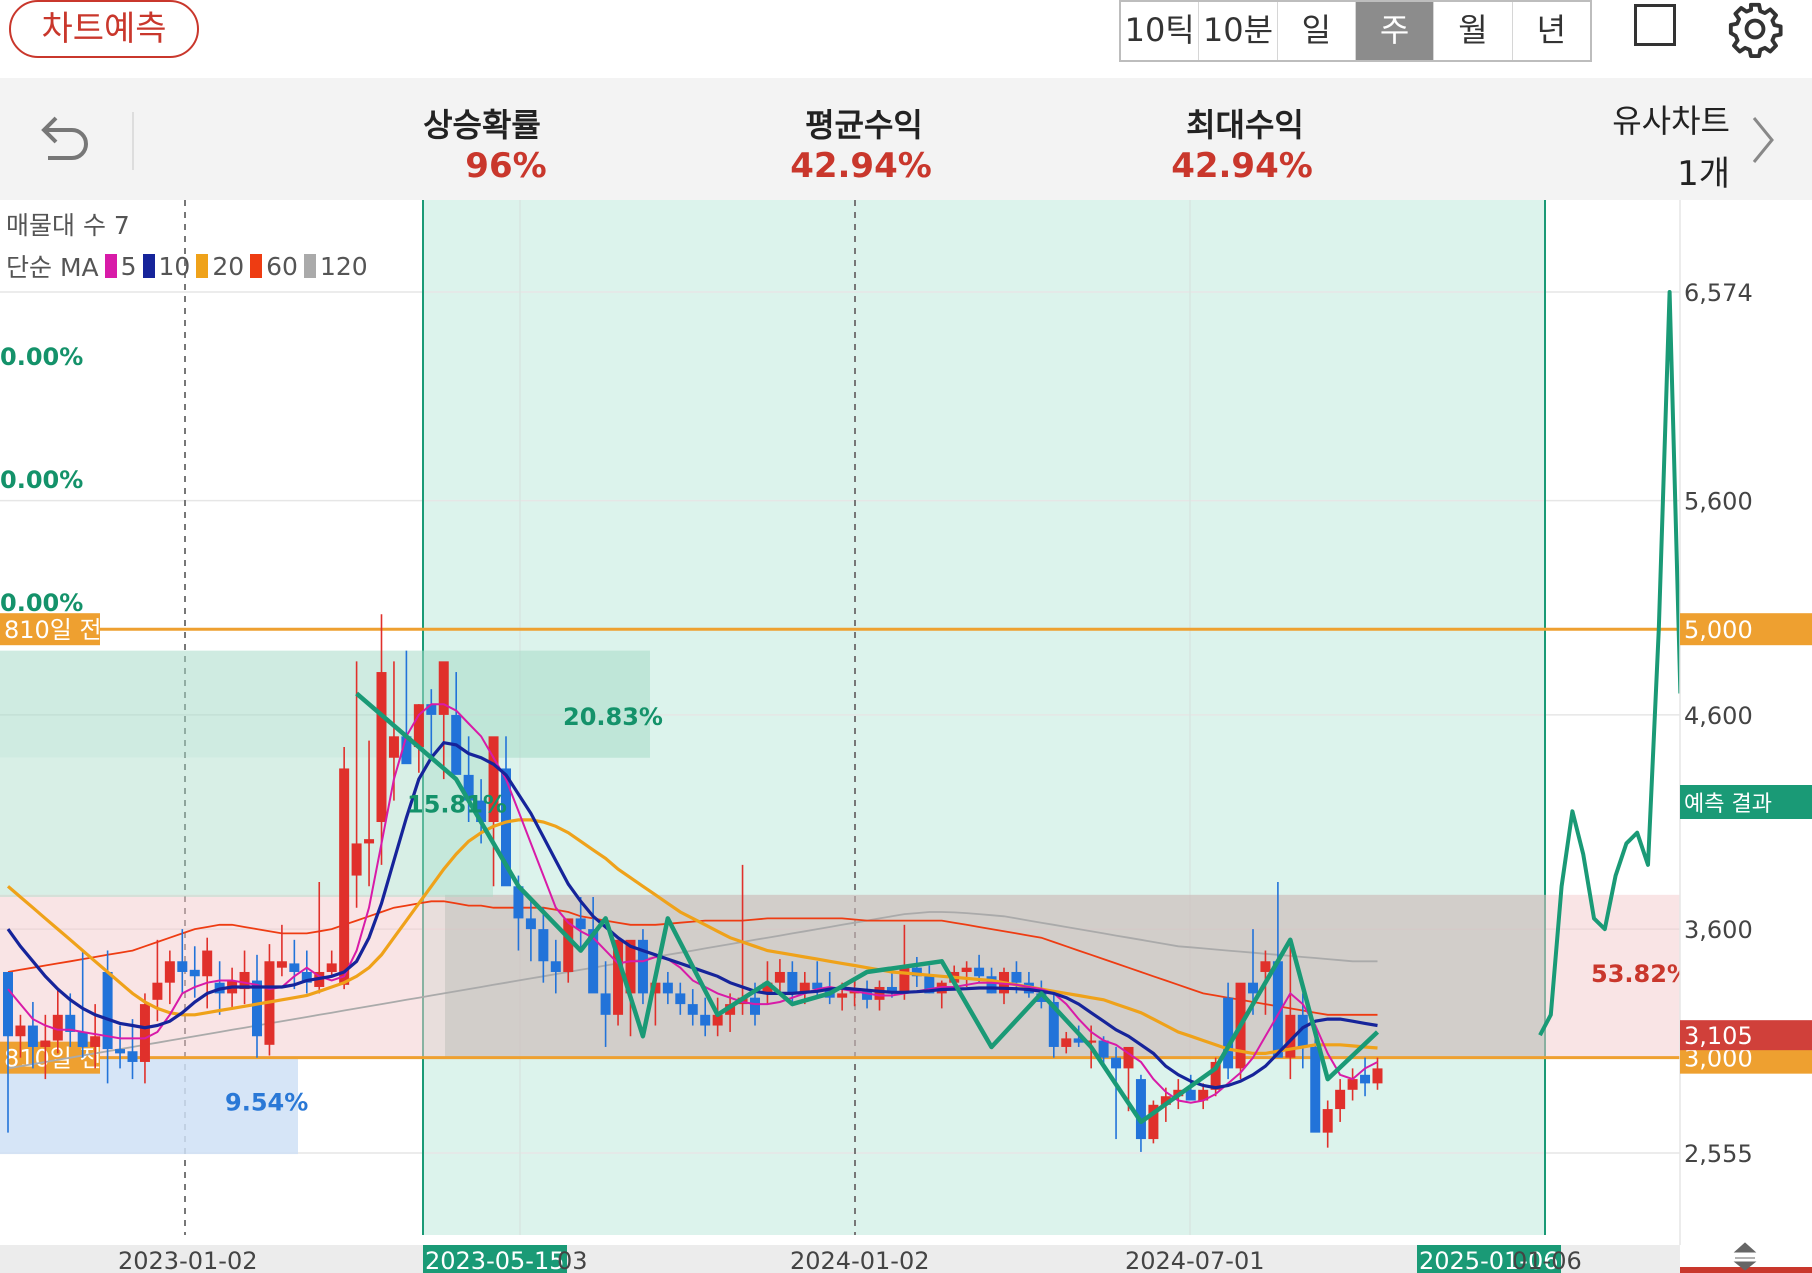  What do you see at coordinates (613, 717) in the screenshot?
I see `box-percent-label: 20.83%` at bounding box center [613, 717].